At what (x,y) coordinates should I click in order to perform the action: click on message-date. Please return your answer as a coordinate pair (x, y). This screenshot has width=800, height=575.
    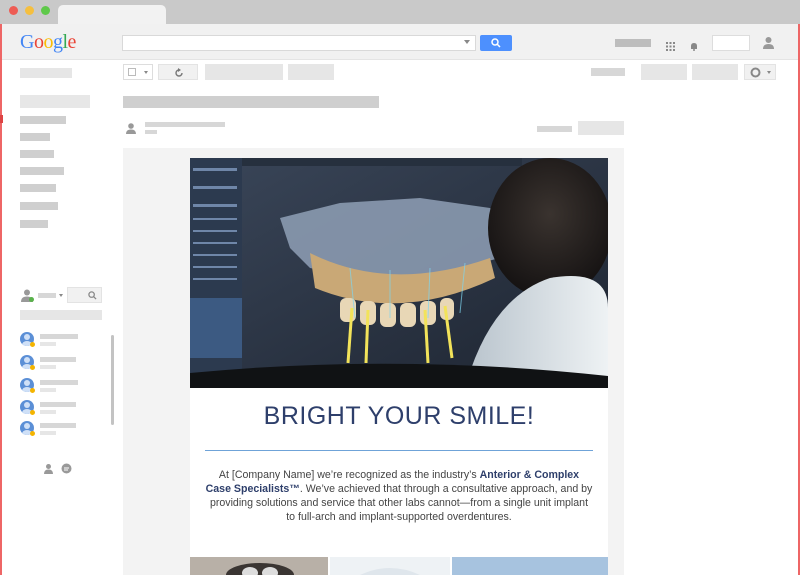
    Looking at the image, I should click on (554, 129).